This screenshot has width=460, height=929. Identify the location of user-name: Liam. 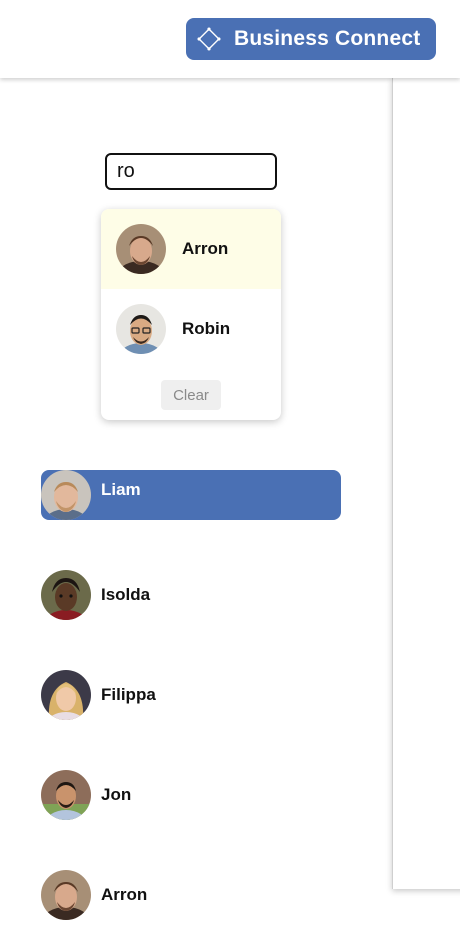
(121, 489).